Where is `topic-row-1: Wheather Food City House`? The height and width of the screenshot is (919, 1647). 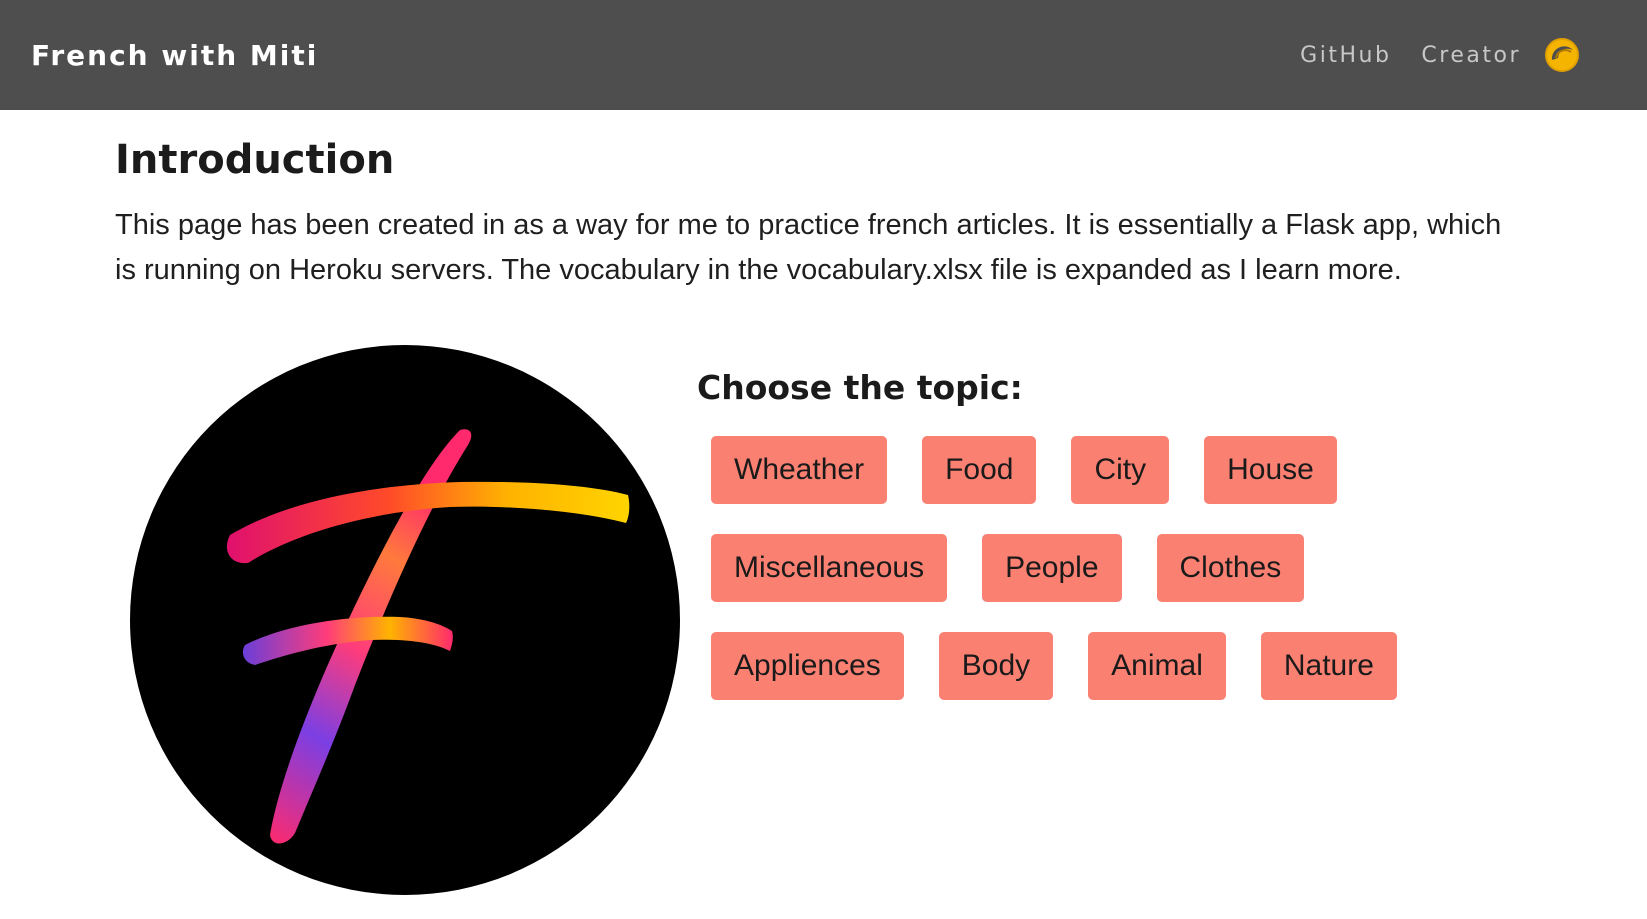 topic-row-1: Wheather Food City House is located at coordinates (1084, 470).